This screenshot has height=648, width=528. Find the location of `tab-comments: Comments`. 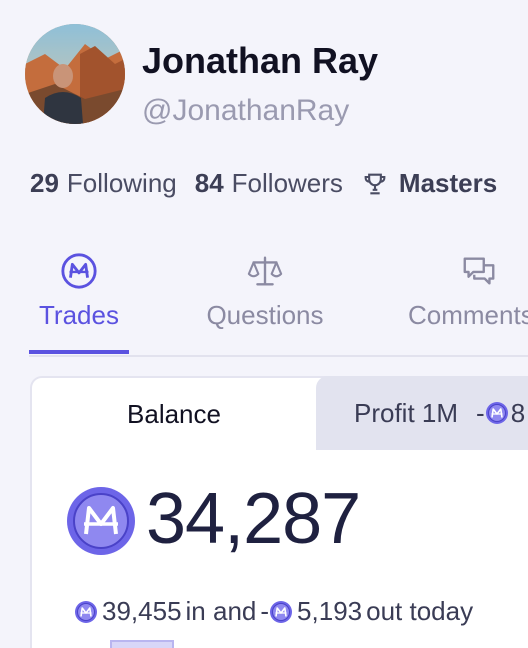

tab-comments: Comments is located at coordinates (468, 291).